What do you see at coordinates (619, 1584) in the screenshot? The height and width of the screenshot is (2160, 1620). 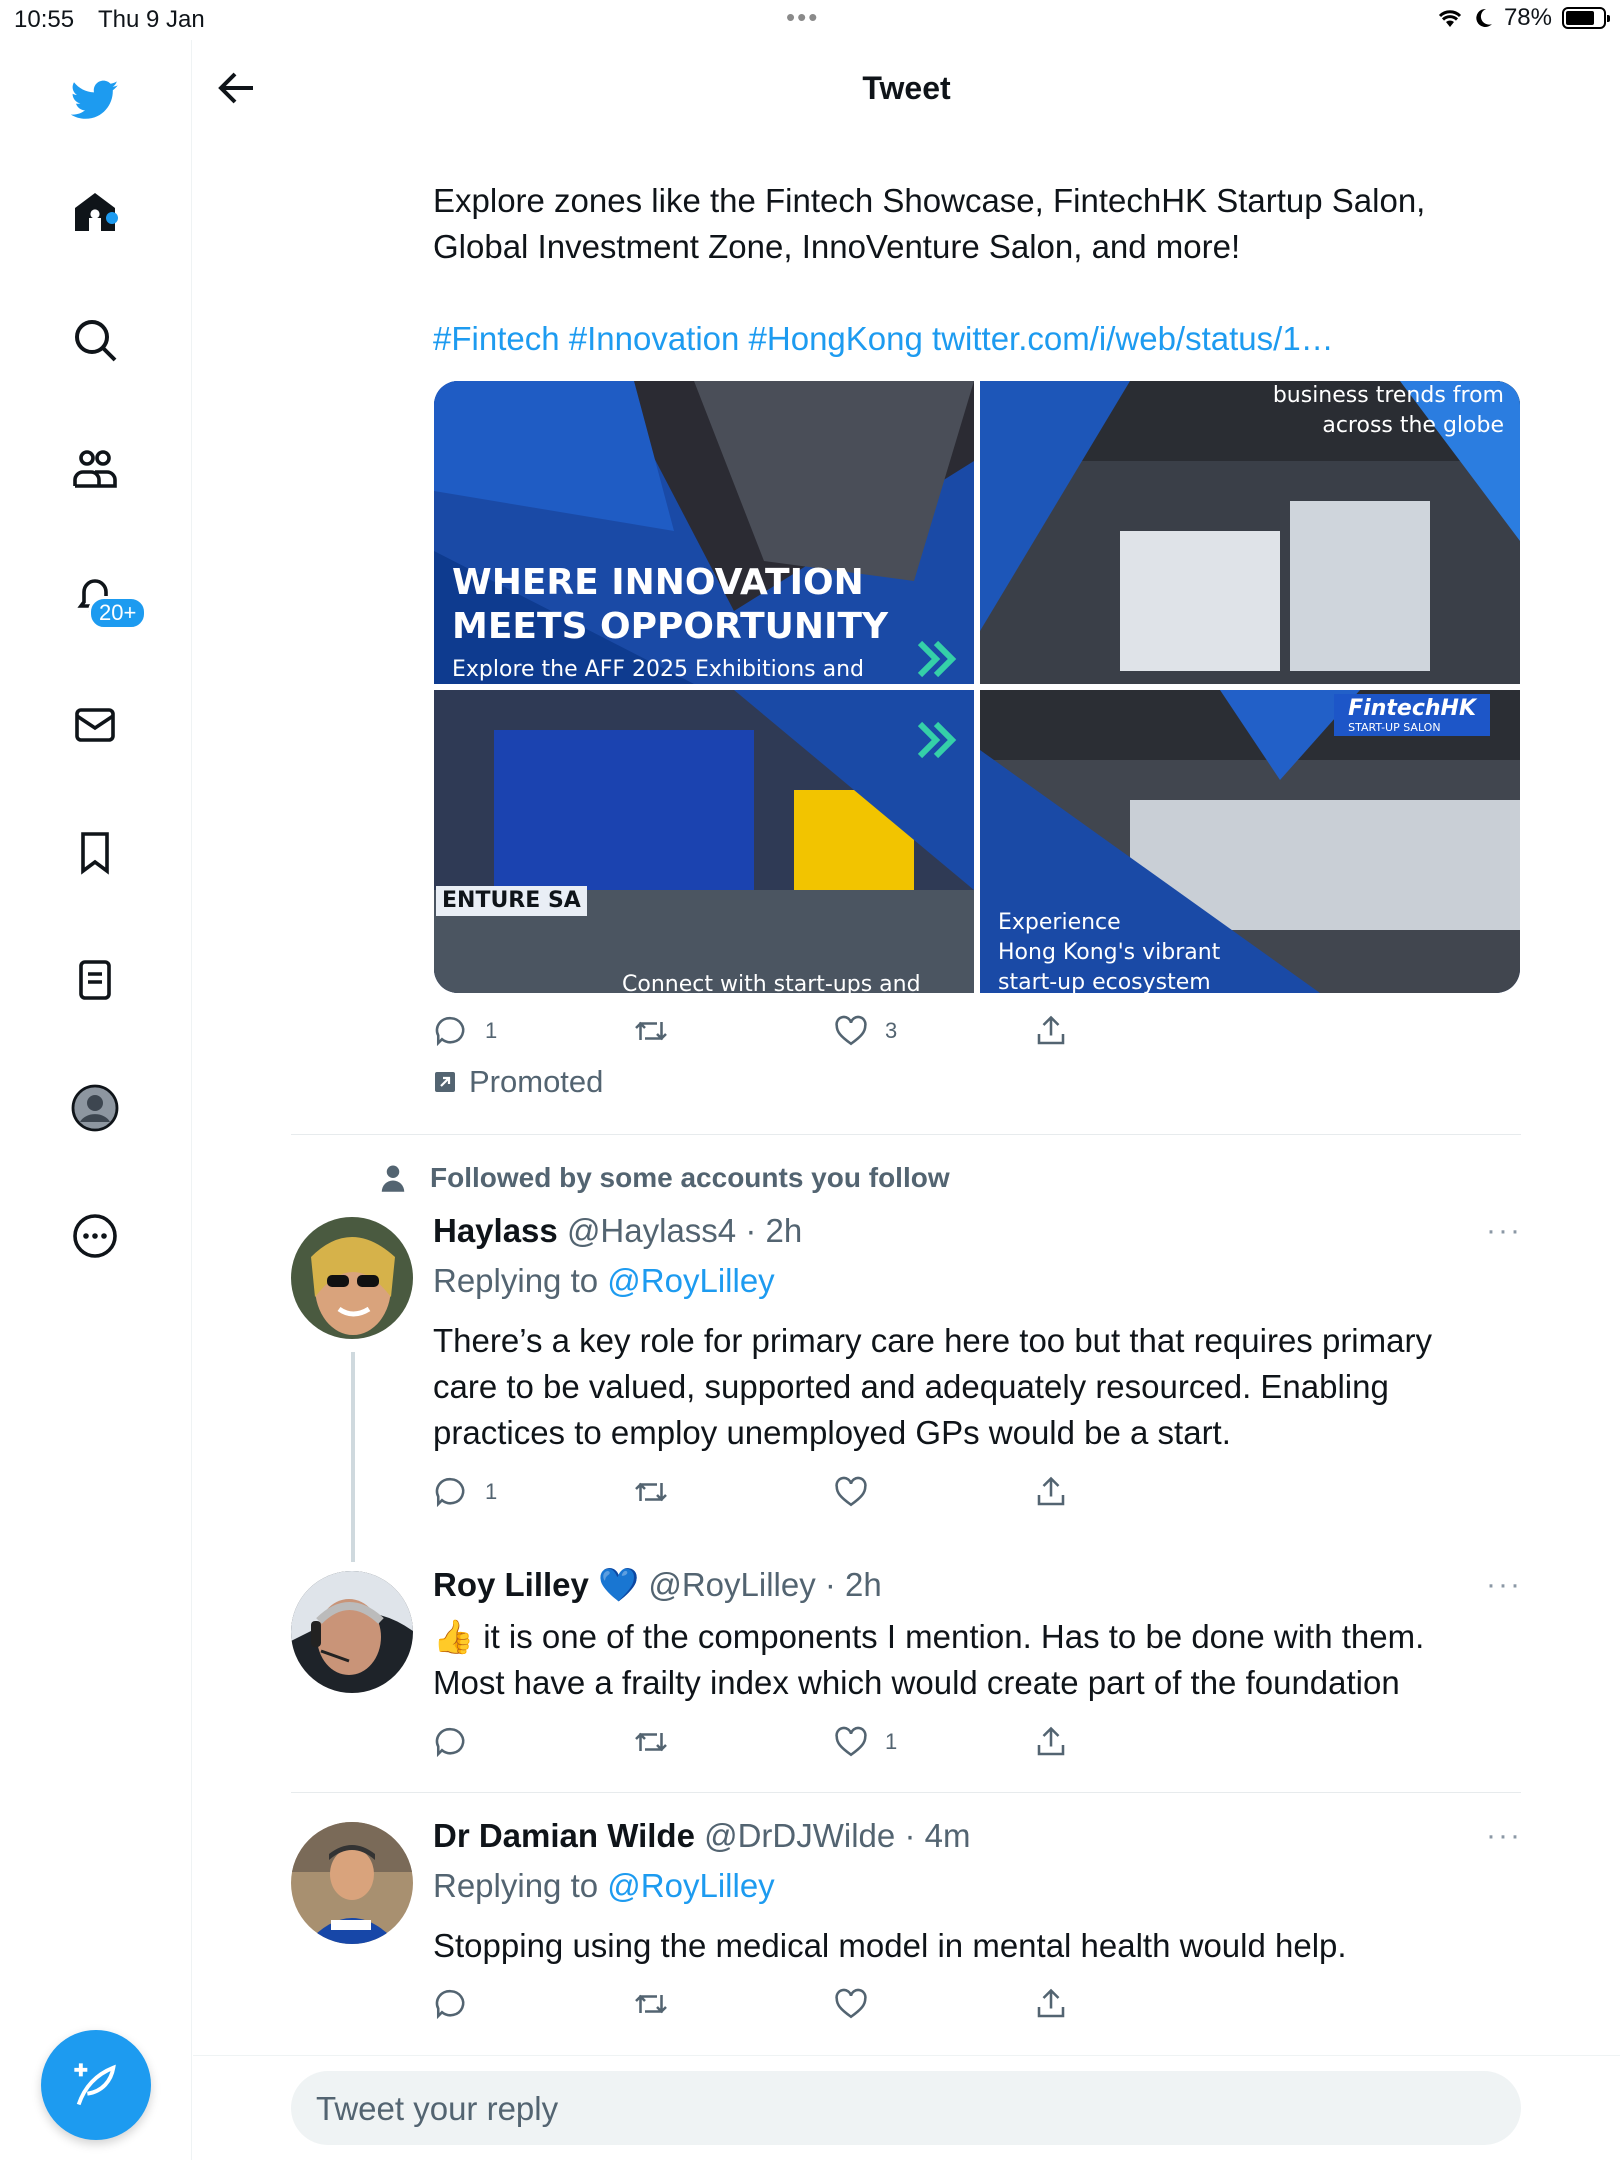 I see `verified-heart-badge: 💙` at bounding box center [619, 1584].